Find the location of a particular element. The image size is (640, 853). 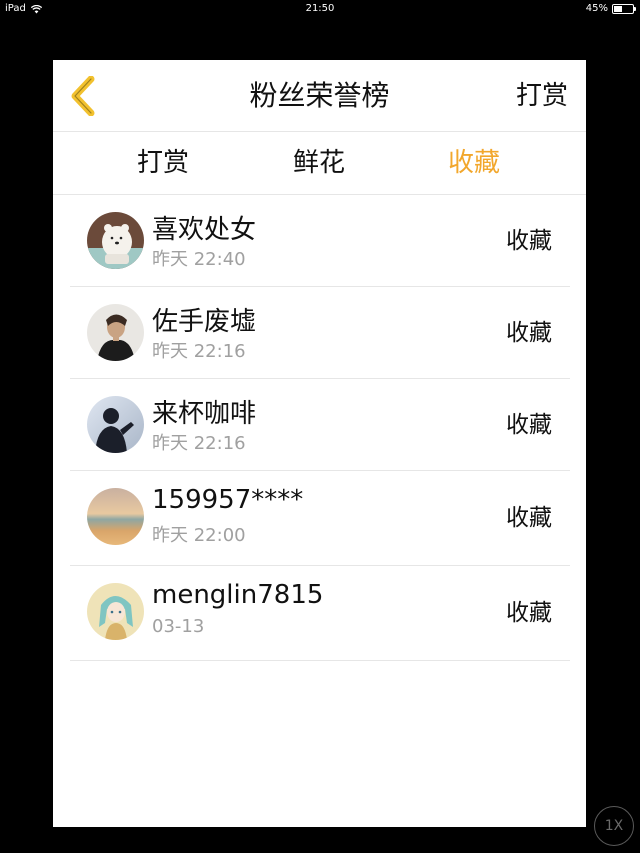

tab-bar: 打赏 鲜花 收藏 is located at coordinates (319, 163).